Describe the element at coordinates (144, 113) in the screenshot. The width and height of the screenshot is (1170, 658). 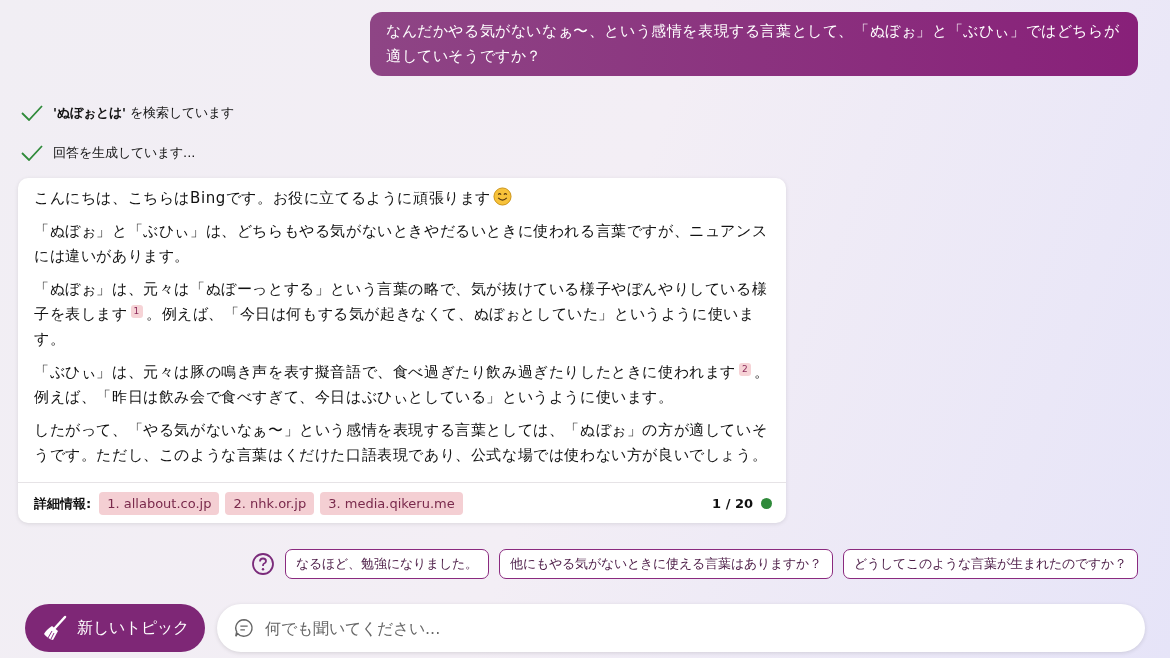
I see `step-text: 'ぬぼぉとは' を検索しています` at that location.